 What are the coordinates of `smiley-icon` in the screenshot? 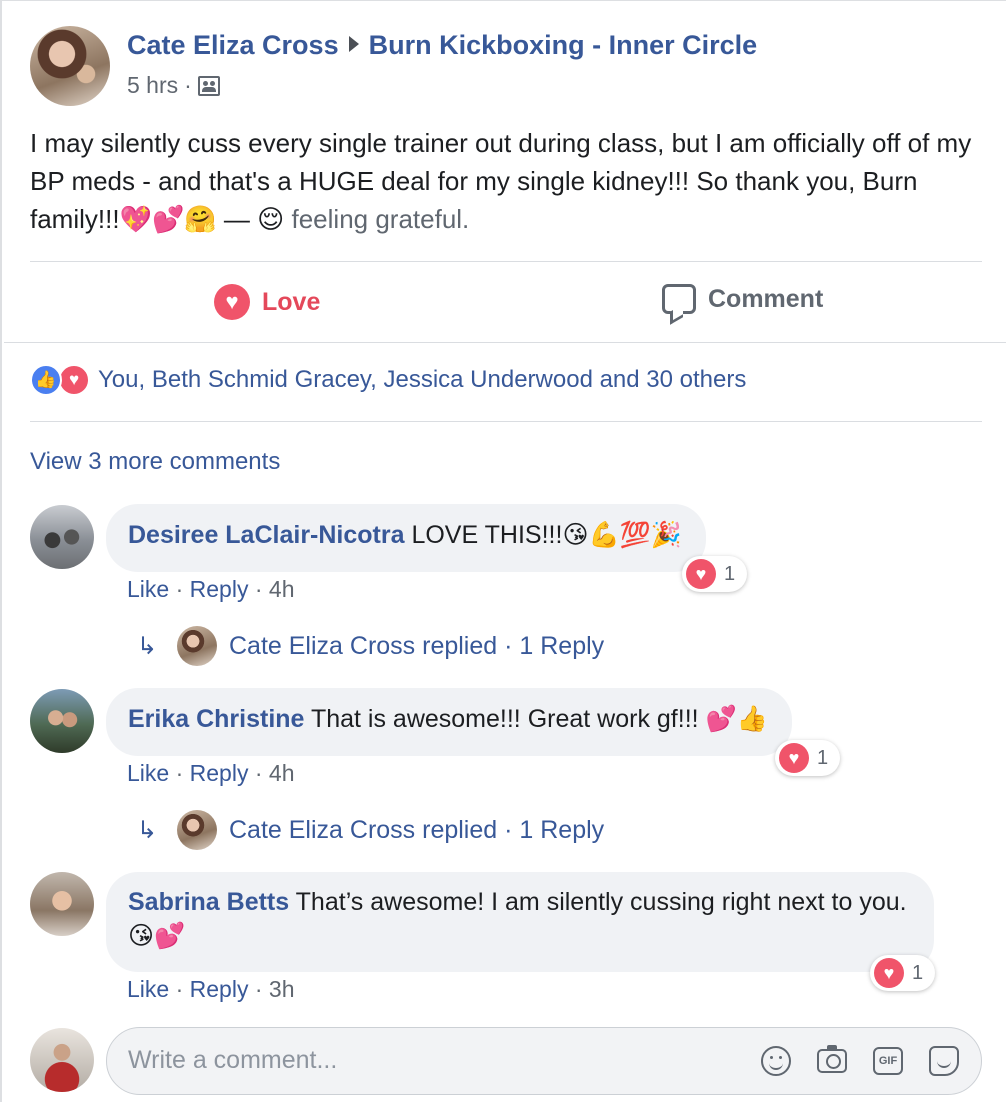 It's located at (776, 1061).